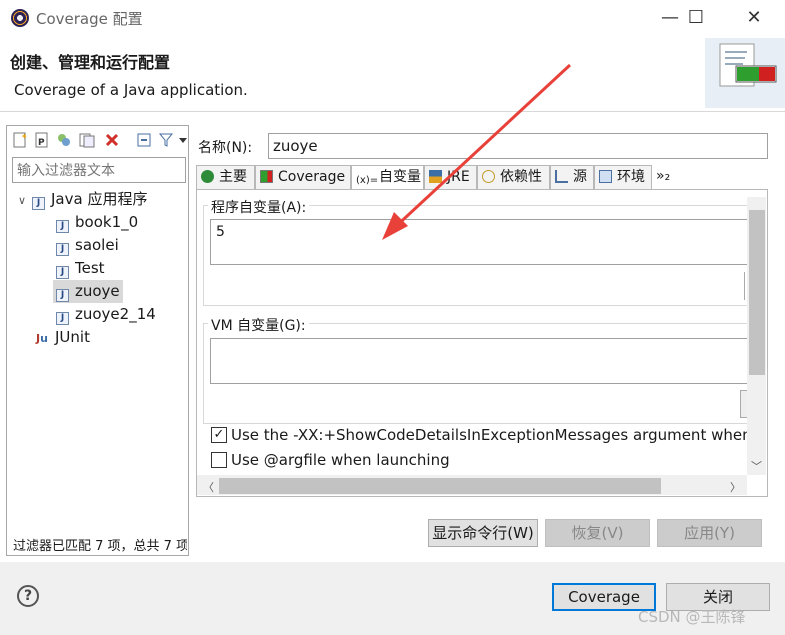 The width and height of the screenshot is (785, 635). What do you see at coordinates (207, 176) in the screenshot?
I see `main-icon` at bounding box center [207, 176].